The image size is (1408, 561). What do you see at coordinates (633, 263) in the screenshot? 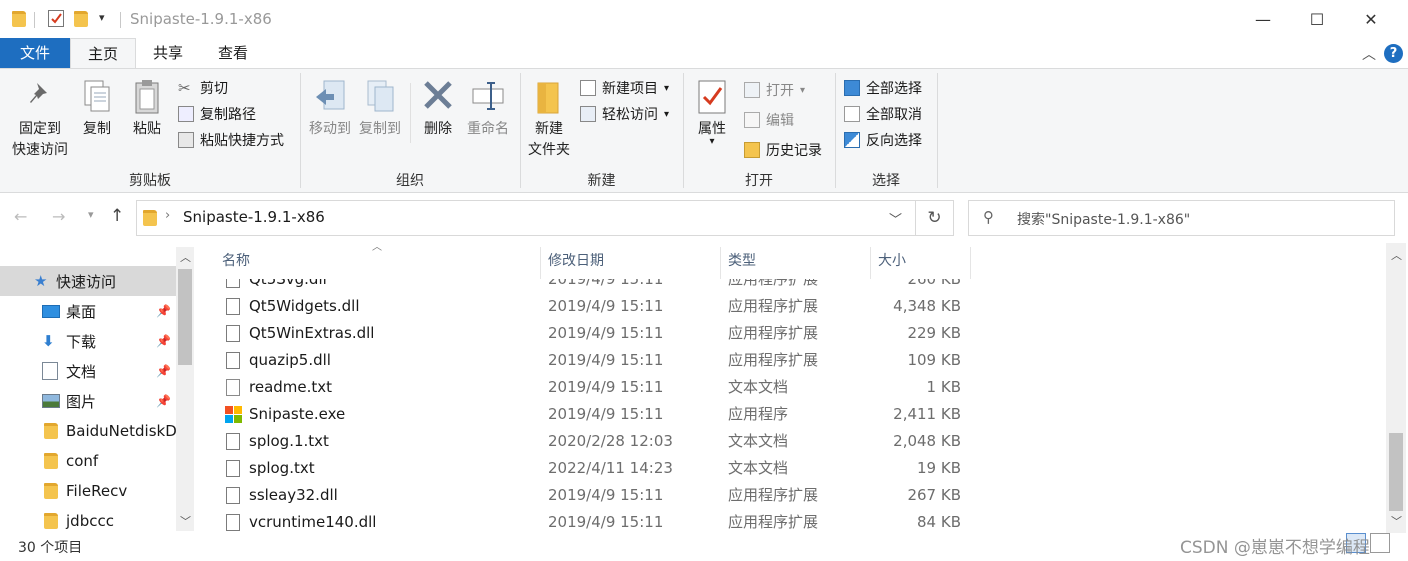
I see `column-header-date: 修改日期` at bounding box center [633, 263].